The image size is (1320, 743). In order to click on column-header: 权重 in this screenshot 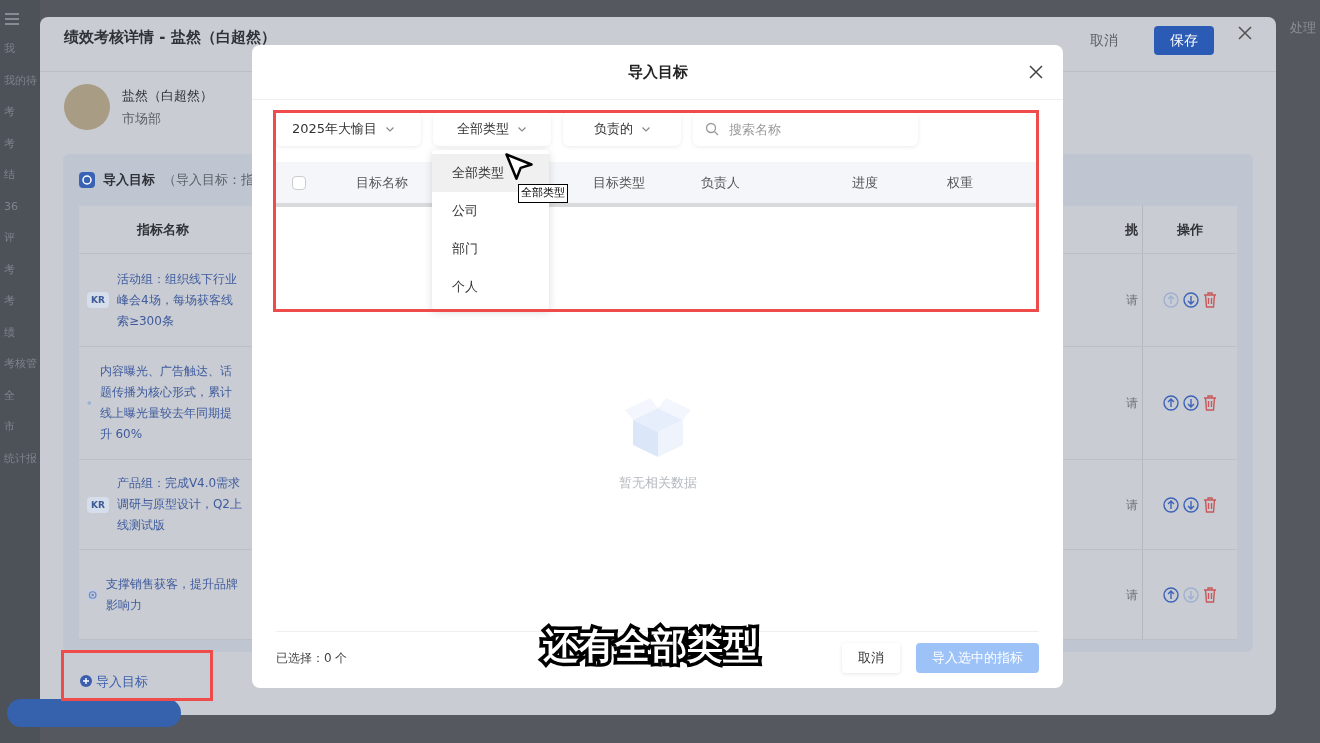, I will do `click(960, 182)`.